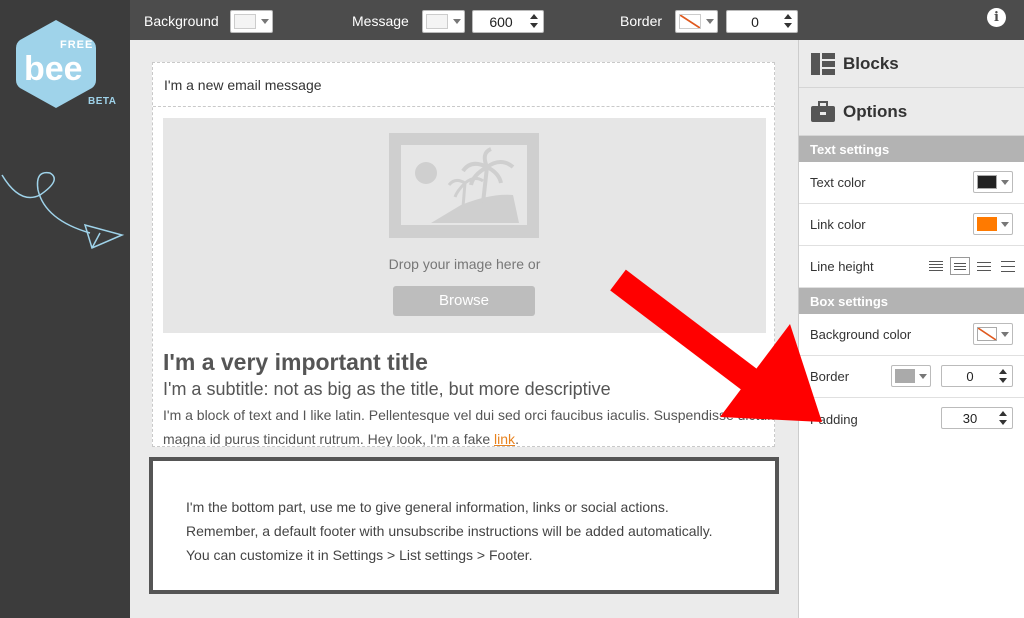  I want to click on padding-stepper: 30, so click(977, 418).